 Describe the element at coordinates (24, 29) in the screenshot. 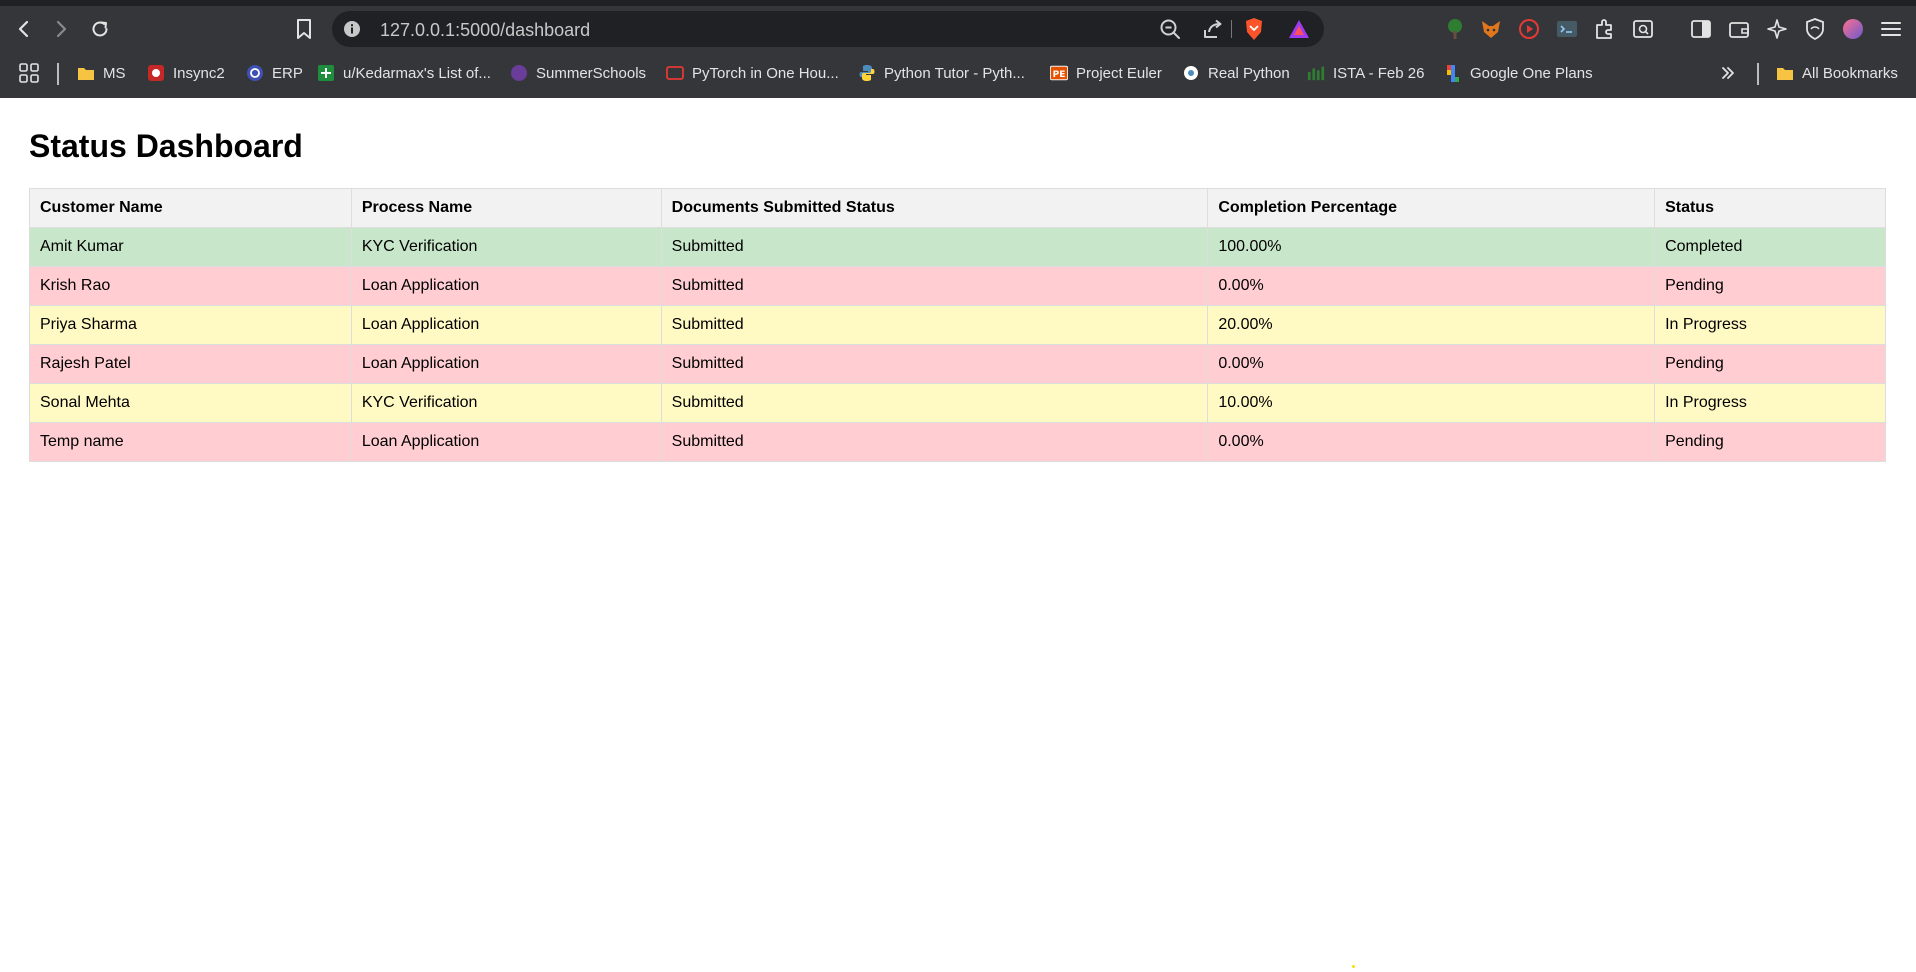

I see `back-button` at that location.